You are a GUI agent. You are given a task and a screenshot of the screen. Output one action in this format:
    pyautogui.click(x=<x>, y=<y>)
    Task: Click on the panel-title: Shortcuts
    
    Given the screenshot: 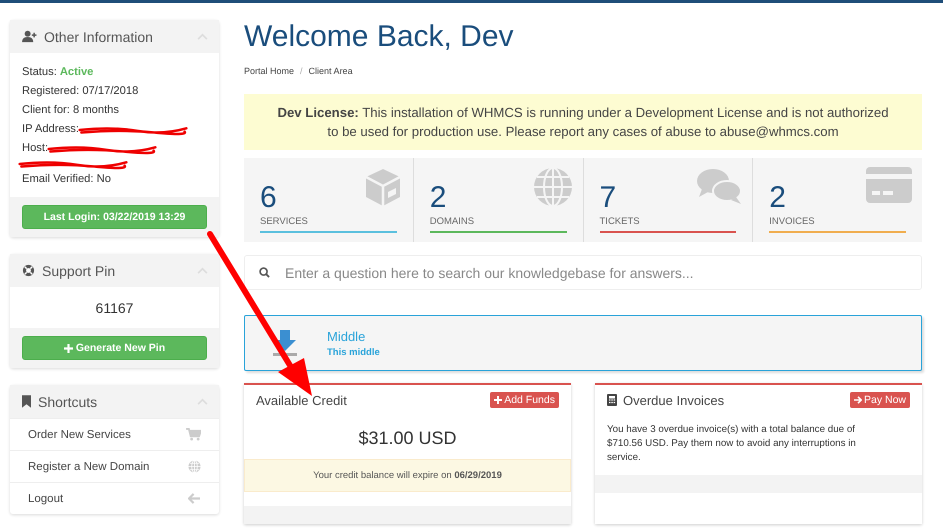 What is the action you would take?
    pyautogui.click(x=68, y=402)
    